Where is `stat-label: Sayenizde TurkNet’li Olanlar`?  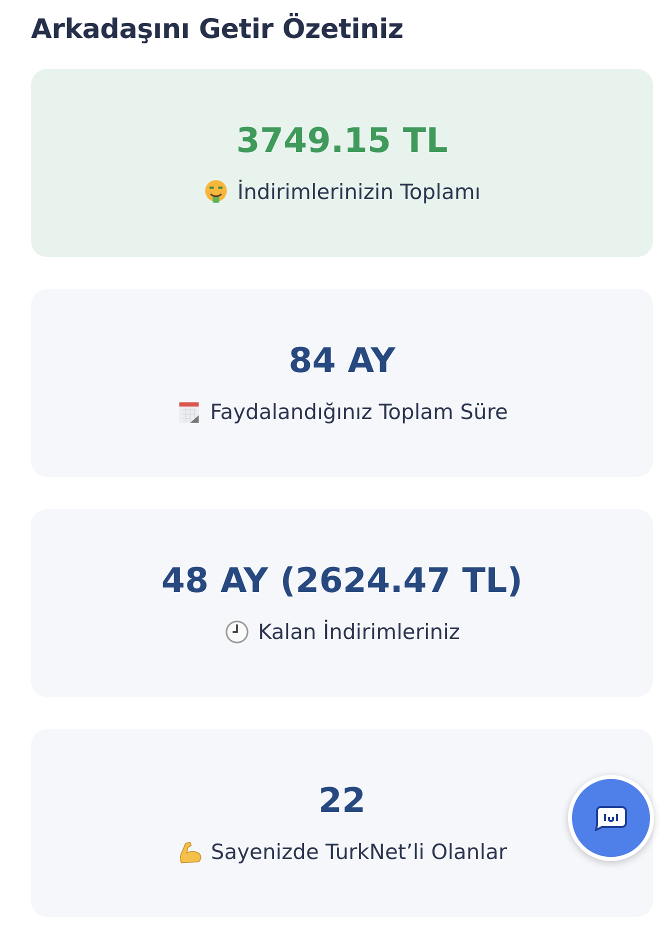 stat-label: Sayenizde TurkNet’li Olanlar is located at coordinates (359, 852).